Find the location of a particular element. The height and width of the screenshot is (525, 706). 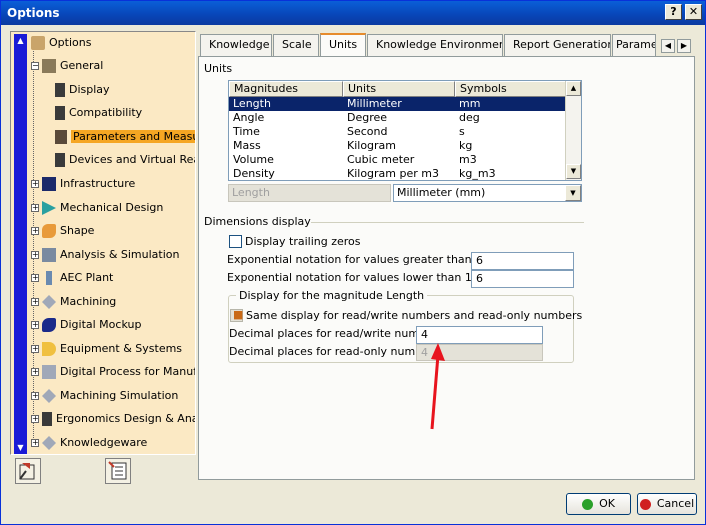

table-row: Density Kilogram per m3 kg_m3 is located at coordinates (397, 173).